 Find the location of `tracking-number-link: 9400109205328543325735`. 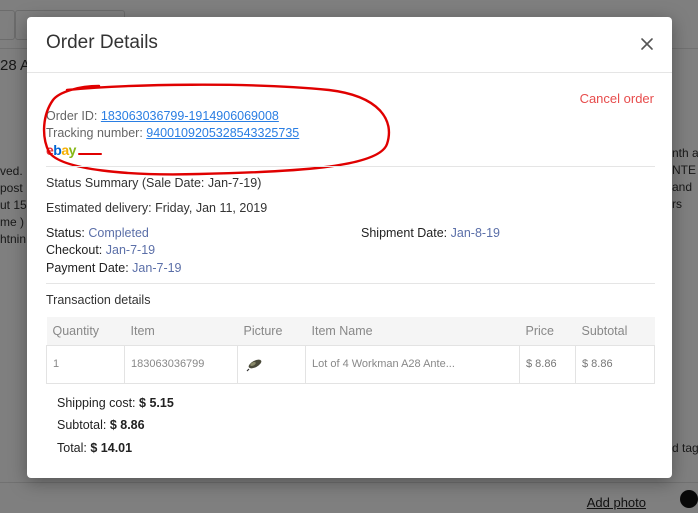

tracking-number-link: 9400109205328543325735 is located at coordinates (222, 133).